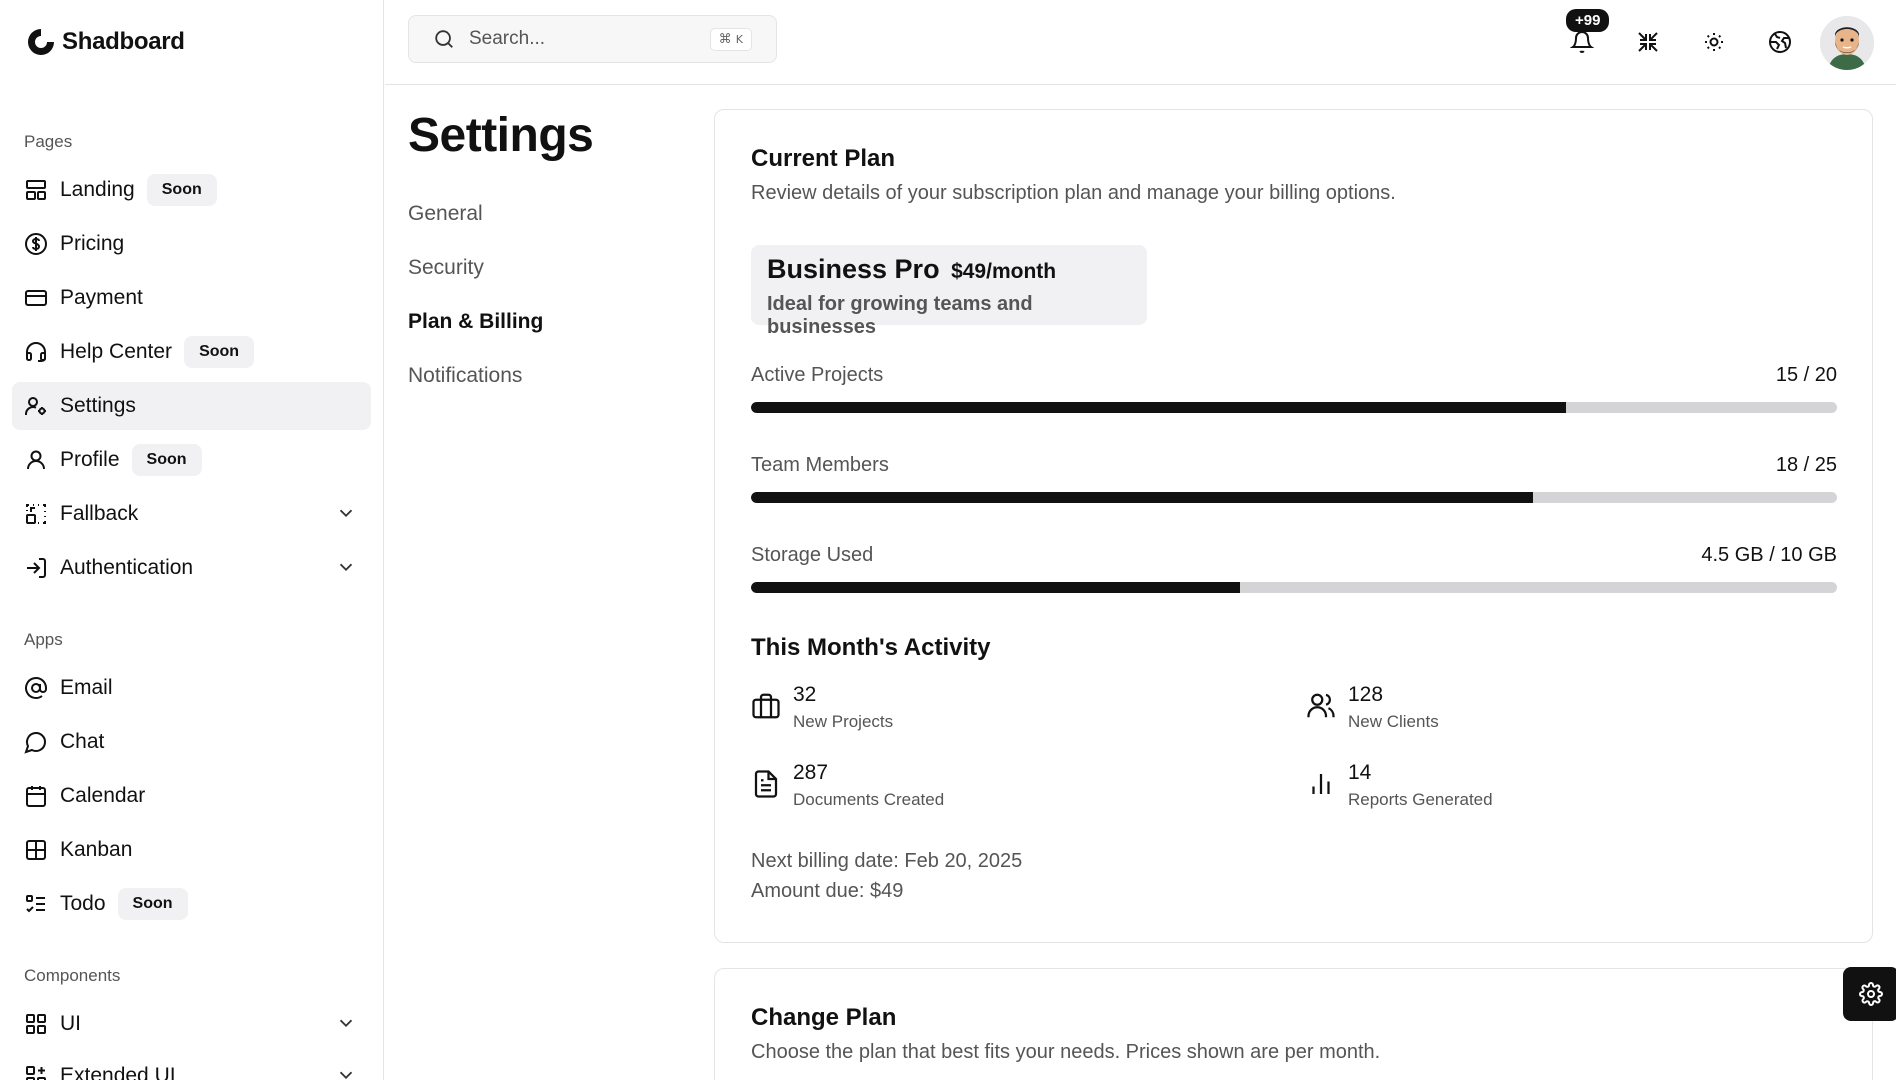  Describe the element at coordinates (41, 42) in the screenshot. I see `logo-icon` at that location.